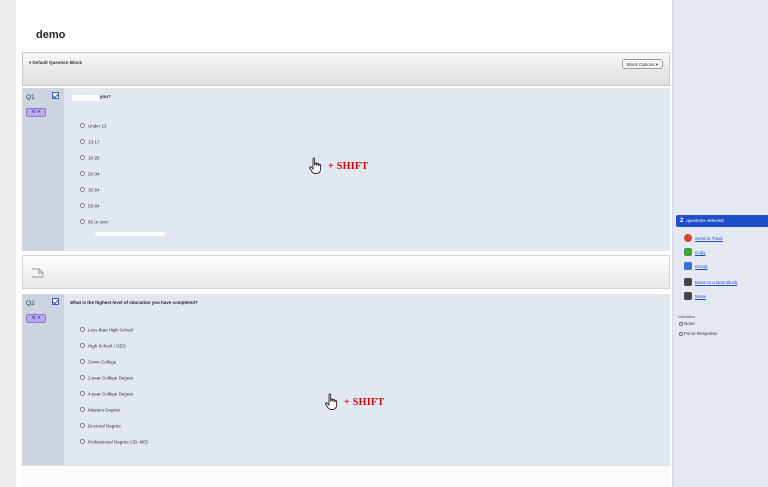 Image resolution: width=768 pixels, height=487 pixels. What do you see at coordinates (38, 273) in the screenshot?
I see `page-break-icon` at bounding box center [38, 273].